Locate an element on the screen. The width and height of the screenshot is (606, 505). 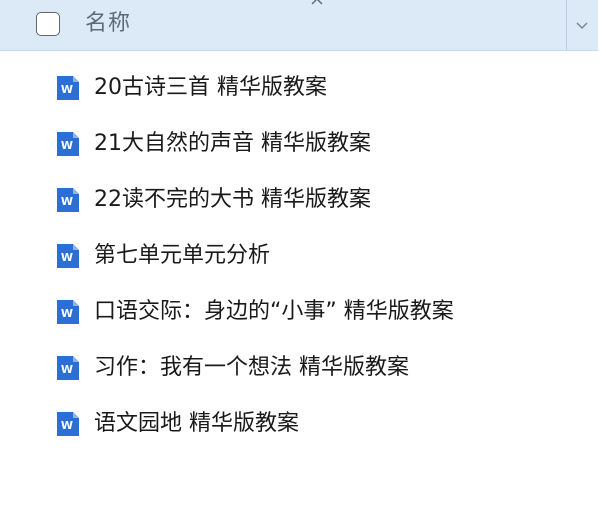
file-row: W 习作：我有一个想法 精华版教案 is located at coordinates (299, 358).